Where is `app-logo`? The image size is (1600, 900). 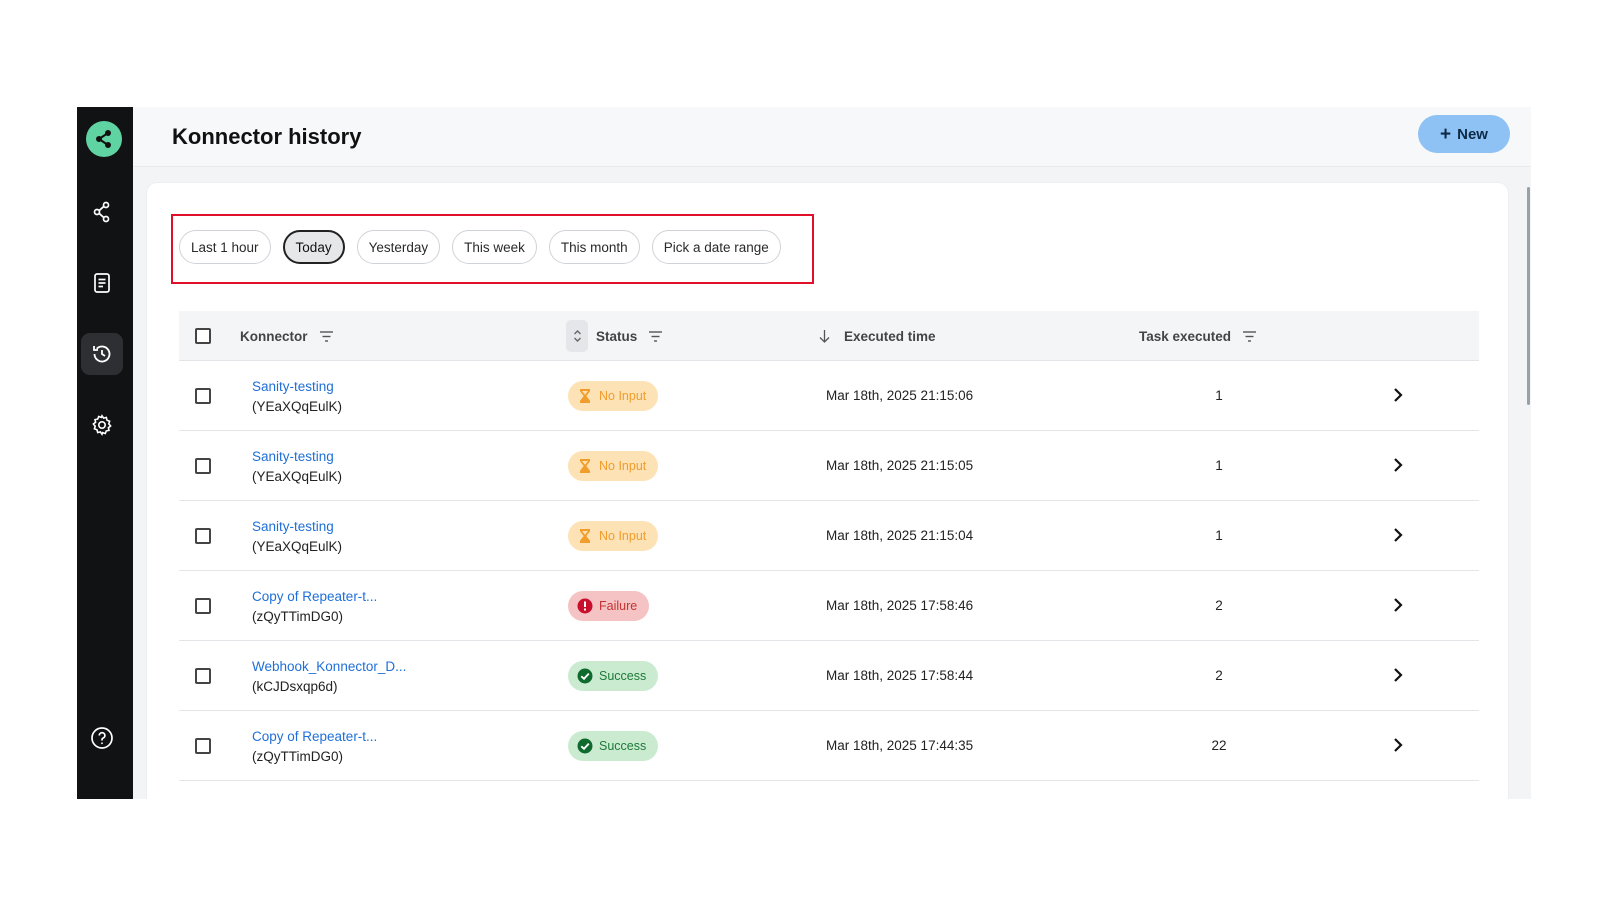
app-logo is located at coordinates (104, 139).